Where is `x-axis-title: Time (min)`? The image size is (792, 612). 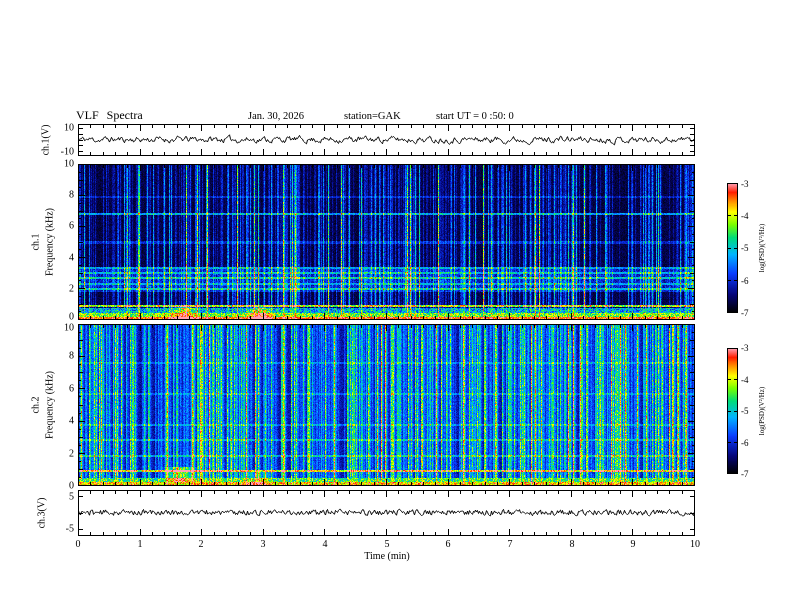
x-axis-title: Time (min) is located at coordinates (387, 556).